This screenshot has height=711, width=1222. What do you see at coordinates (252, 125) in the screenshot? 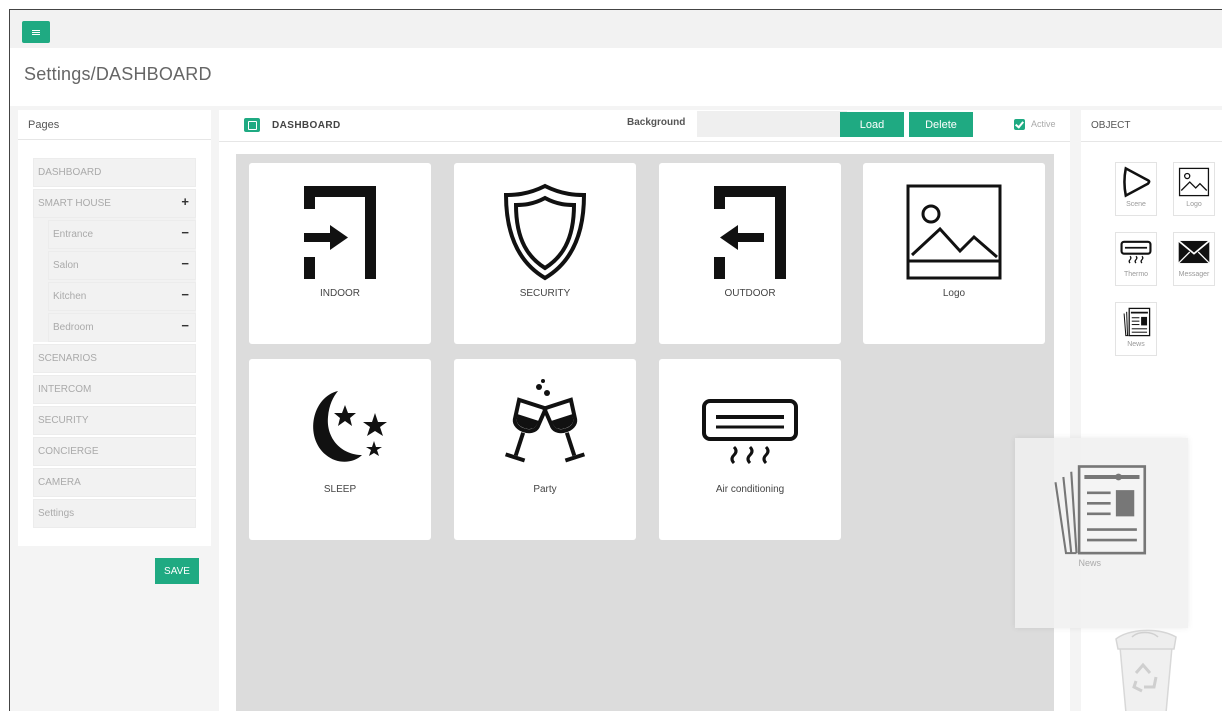
I see `edit-icon` at bounding box center [252, 125].